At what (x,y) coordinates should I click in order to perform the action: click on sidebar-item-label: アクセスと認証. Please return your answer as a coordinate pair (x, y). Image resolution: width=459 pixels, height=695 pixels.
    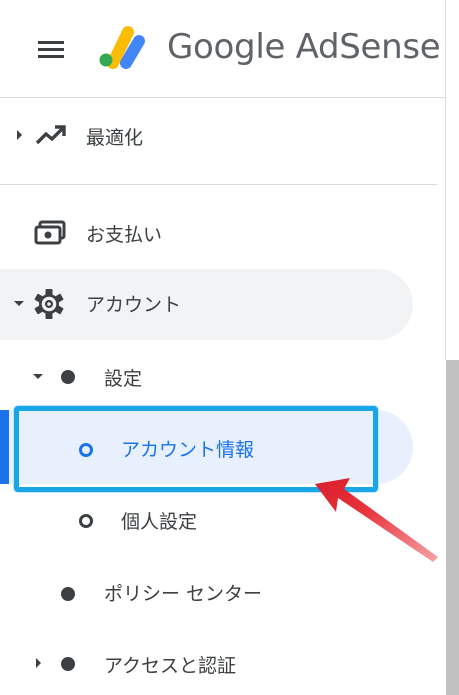
    Looking at the image, I should click on (170, 666).